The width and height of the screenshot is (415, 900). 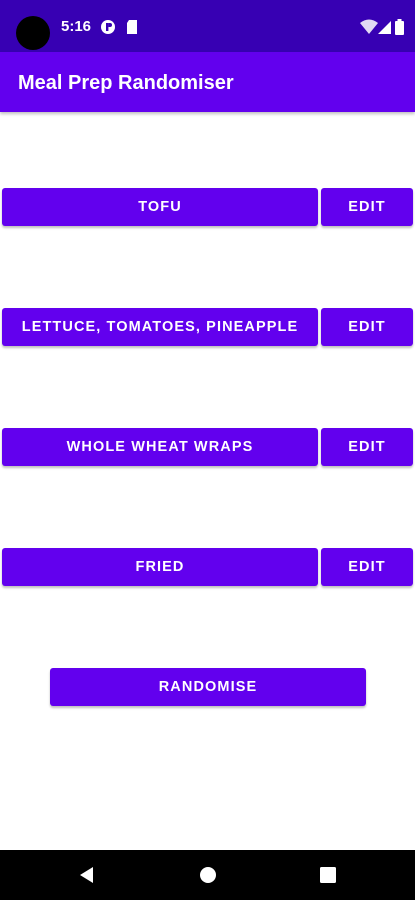 I want to click on app-title: Meal Prep Randomiser, so click(x=126, y=83).